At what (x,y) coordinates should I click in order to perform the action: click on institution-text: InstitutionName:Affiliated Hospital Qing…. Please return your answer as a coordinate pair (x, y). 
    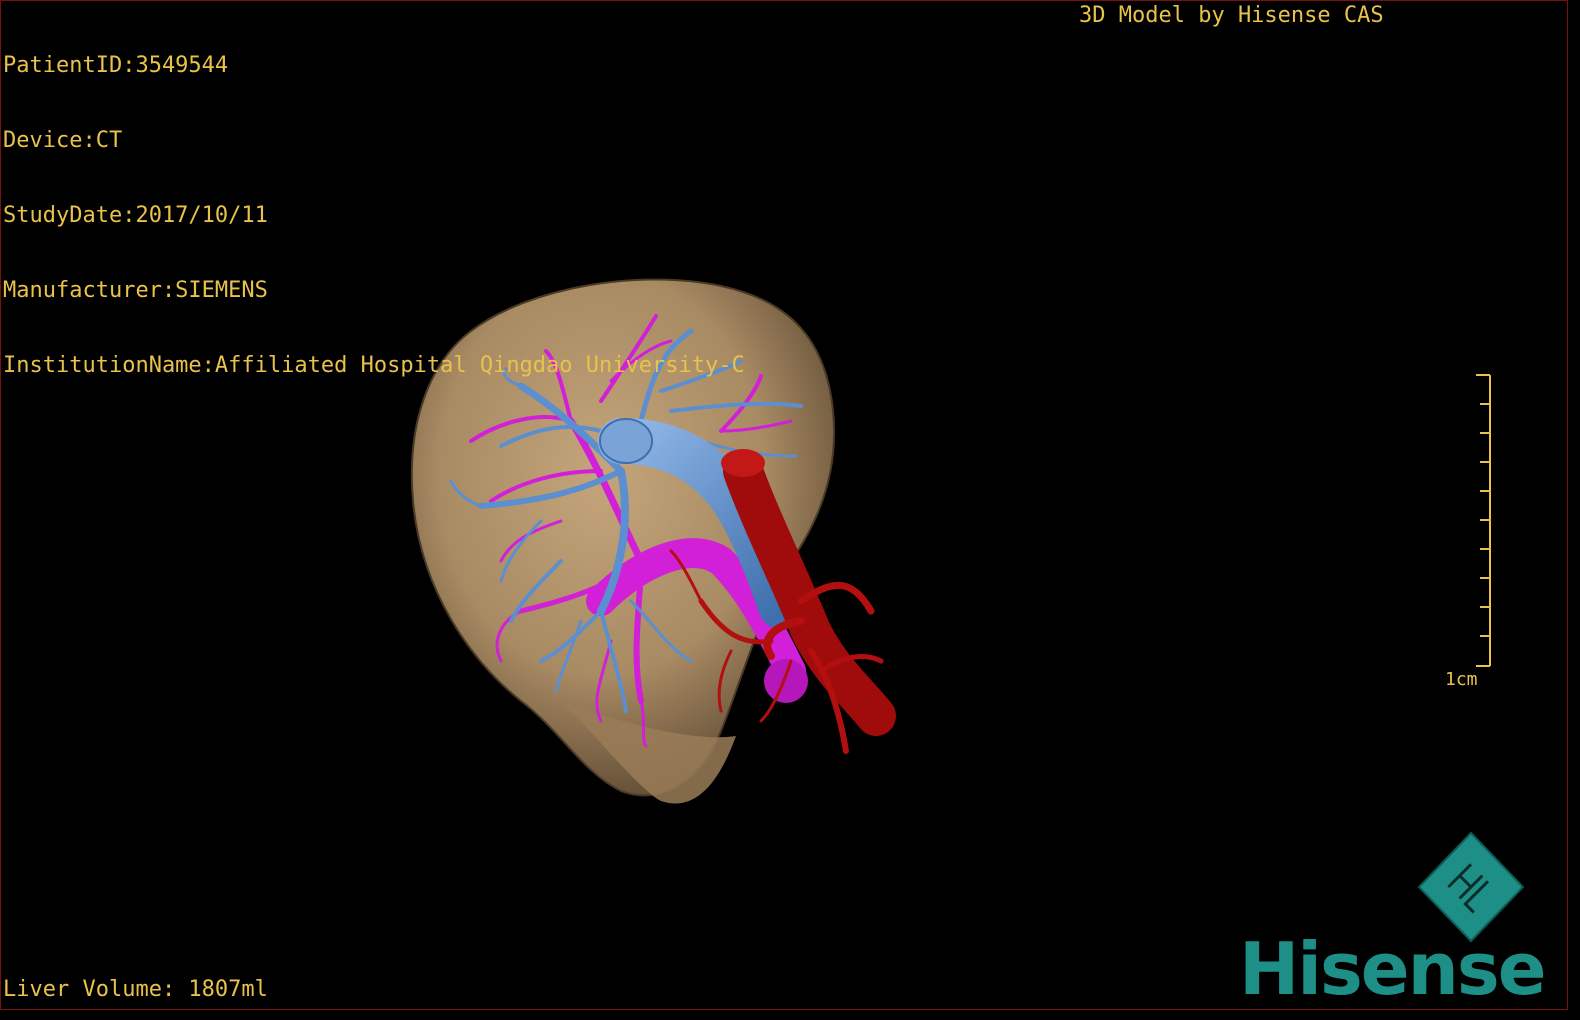
    Looking at the image, I should click on (374, 365).